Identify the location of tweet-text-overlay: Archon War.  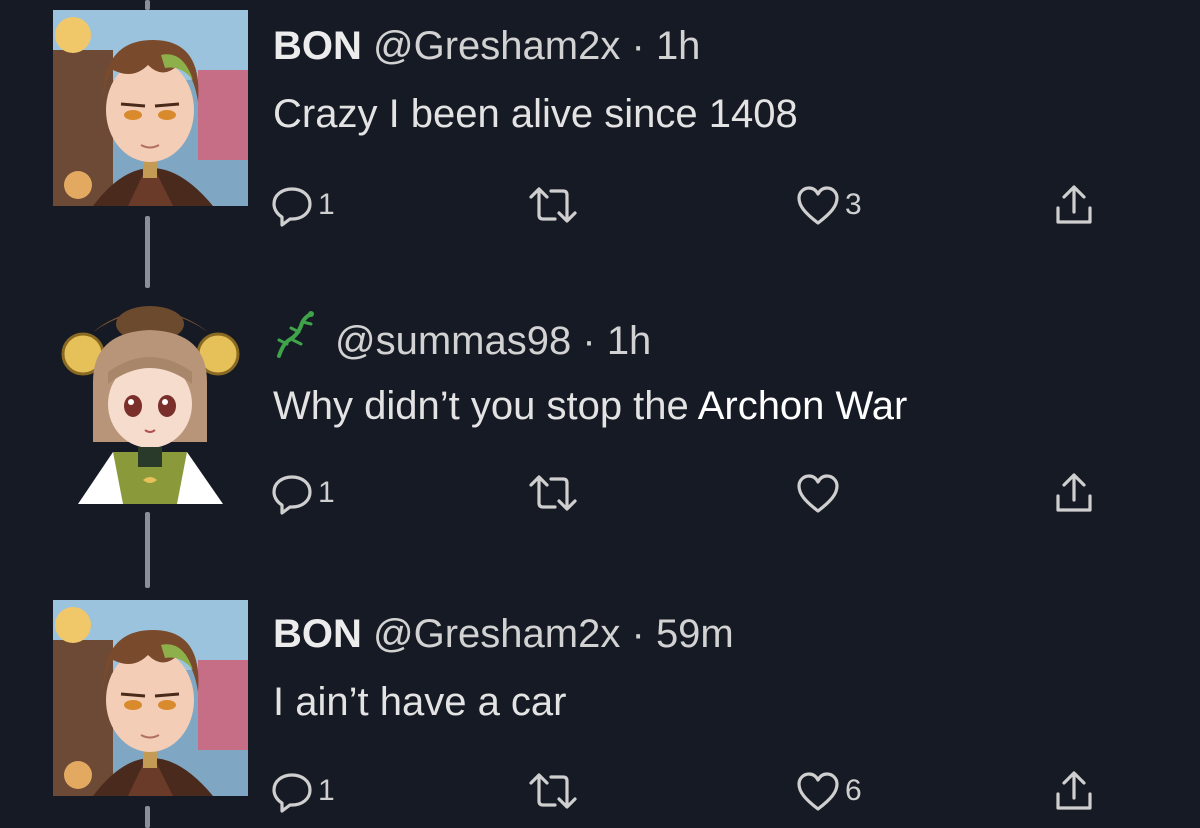
(802, 406).